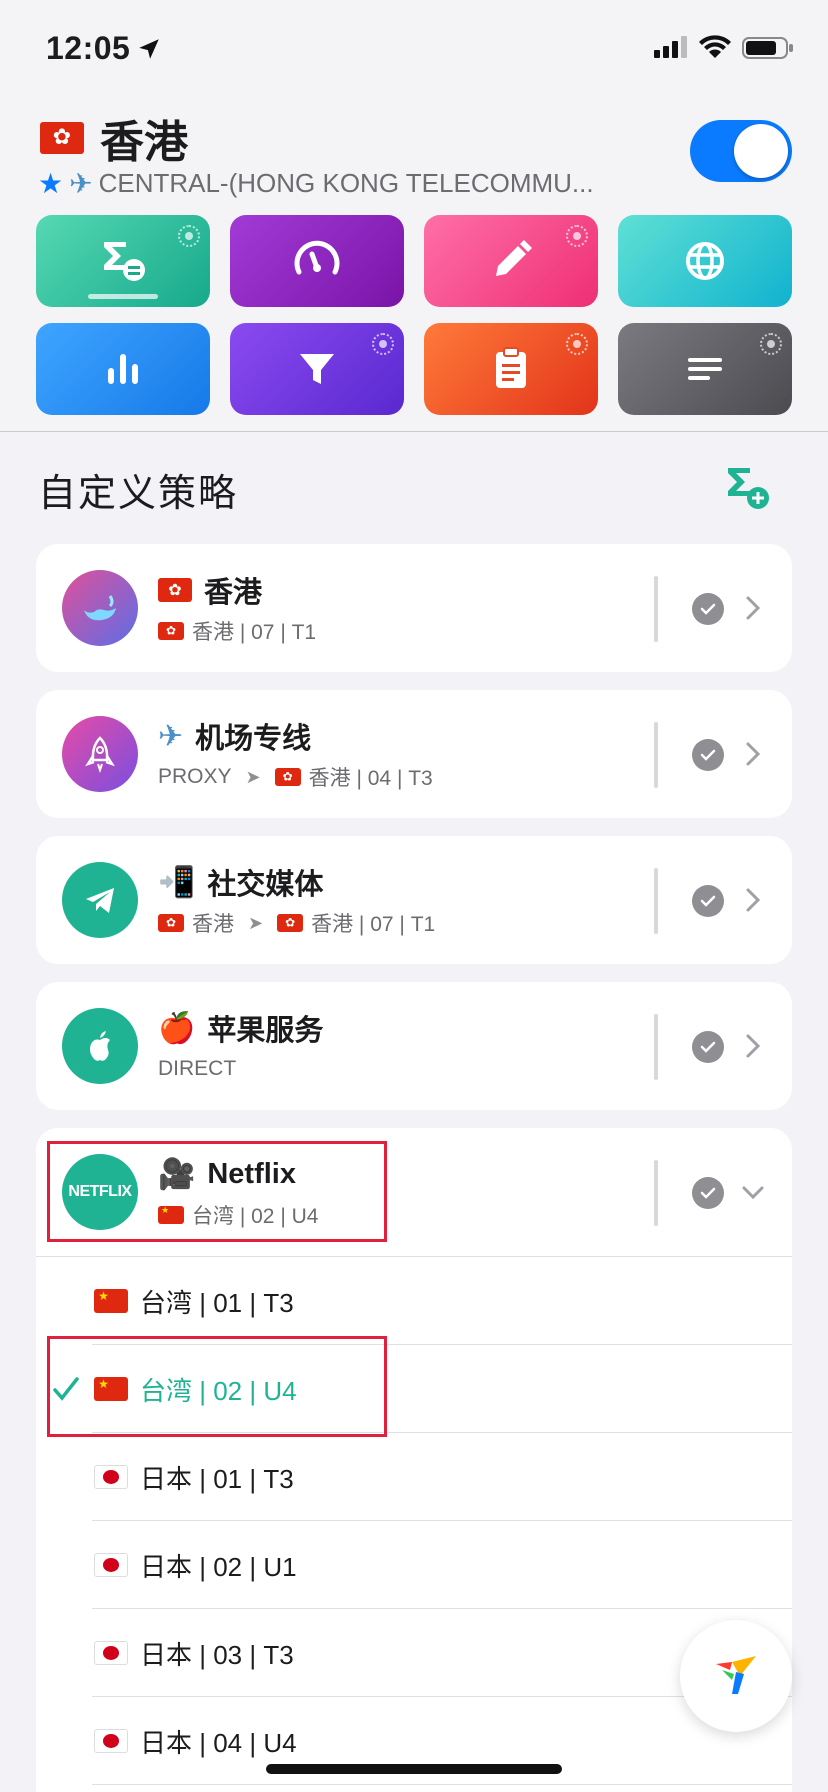 The width and height of the screenshot is (828, 1792). What do you see at coordinates (51, 183) in the screenshot?
I see `star-icon: ★` at bounding box center [51, 183].